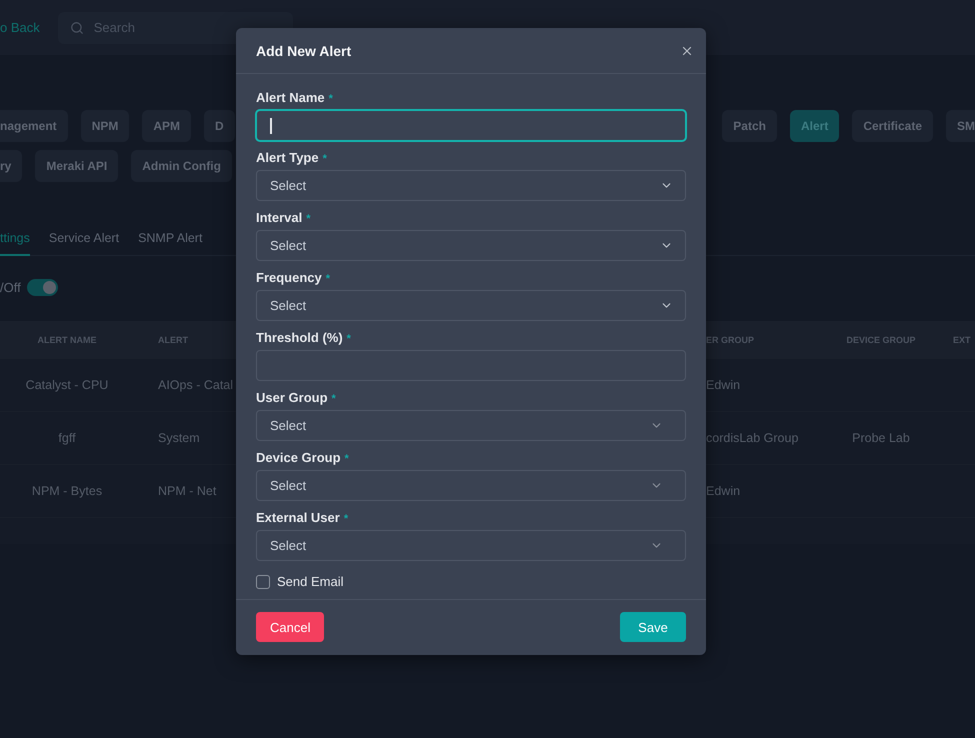 The height and width of the screenshot is (738, 975). I want to click on module-tab: NPM, so click(105, 126).